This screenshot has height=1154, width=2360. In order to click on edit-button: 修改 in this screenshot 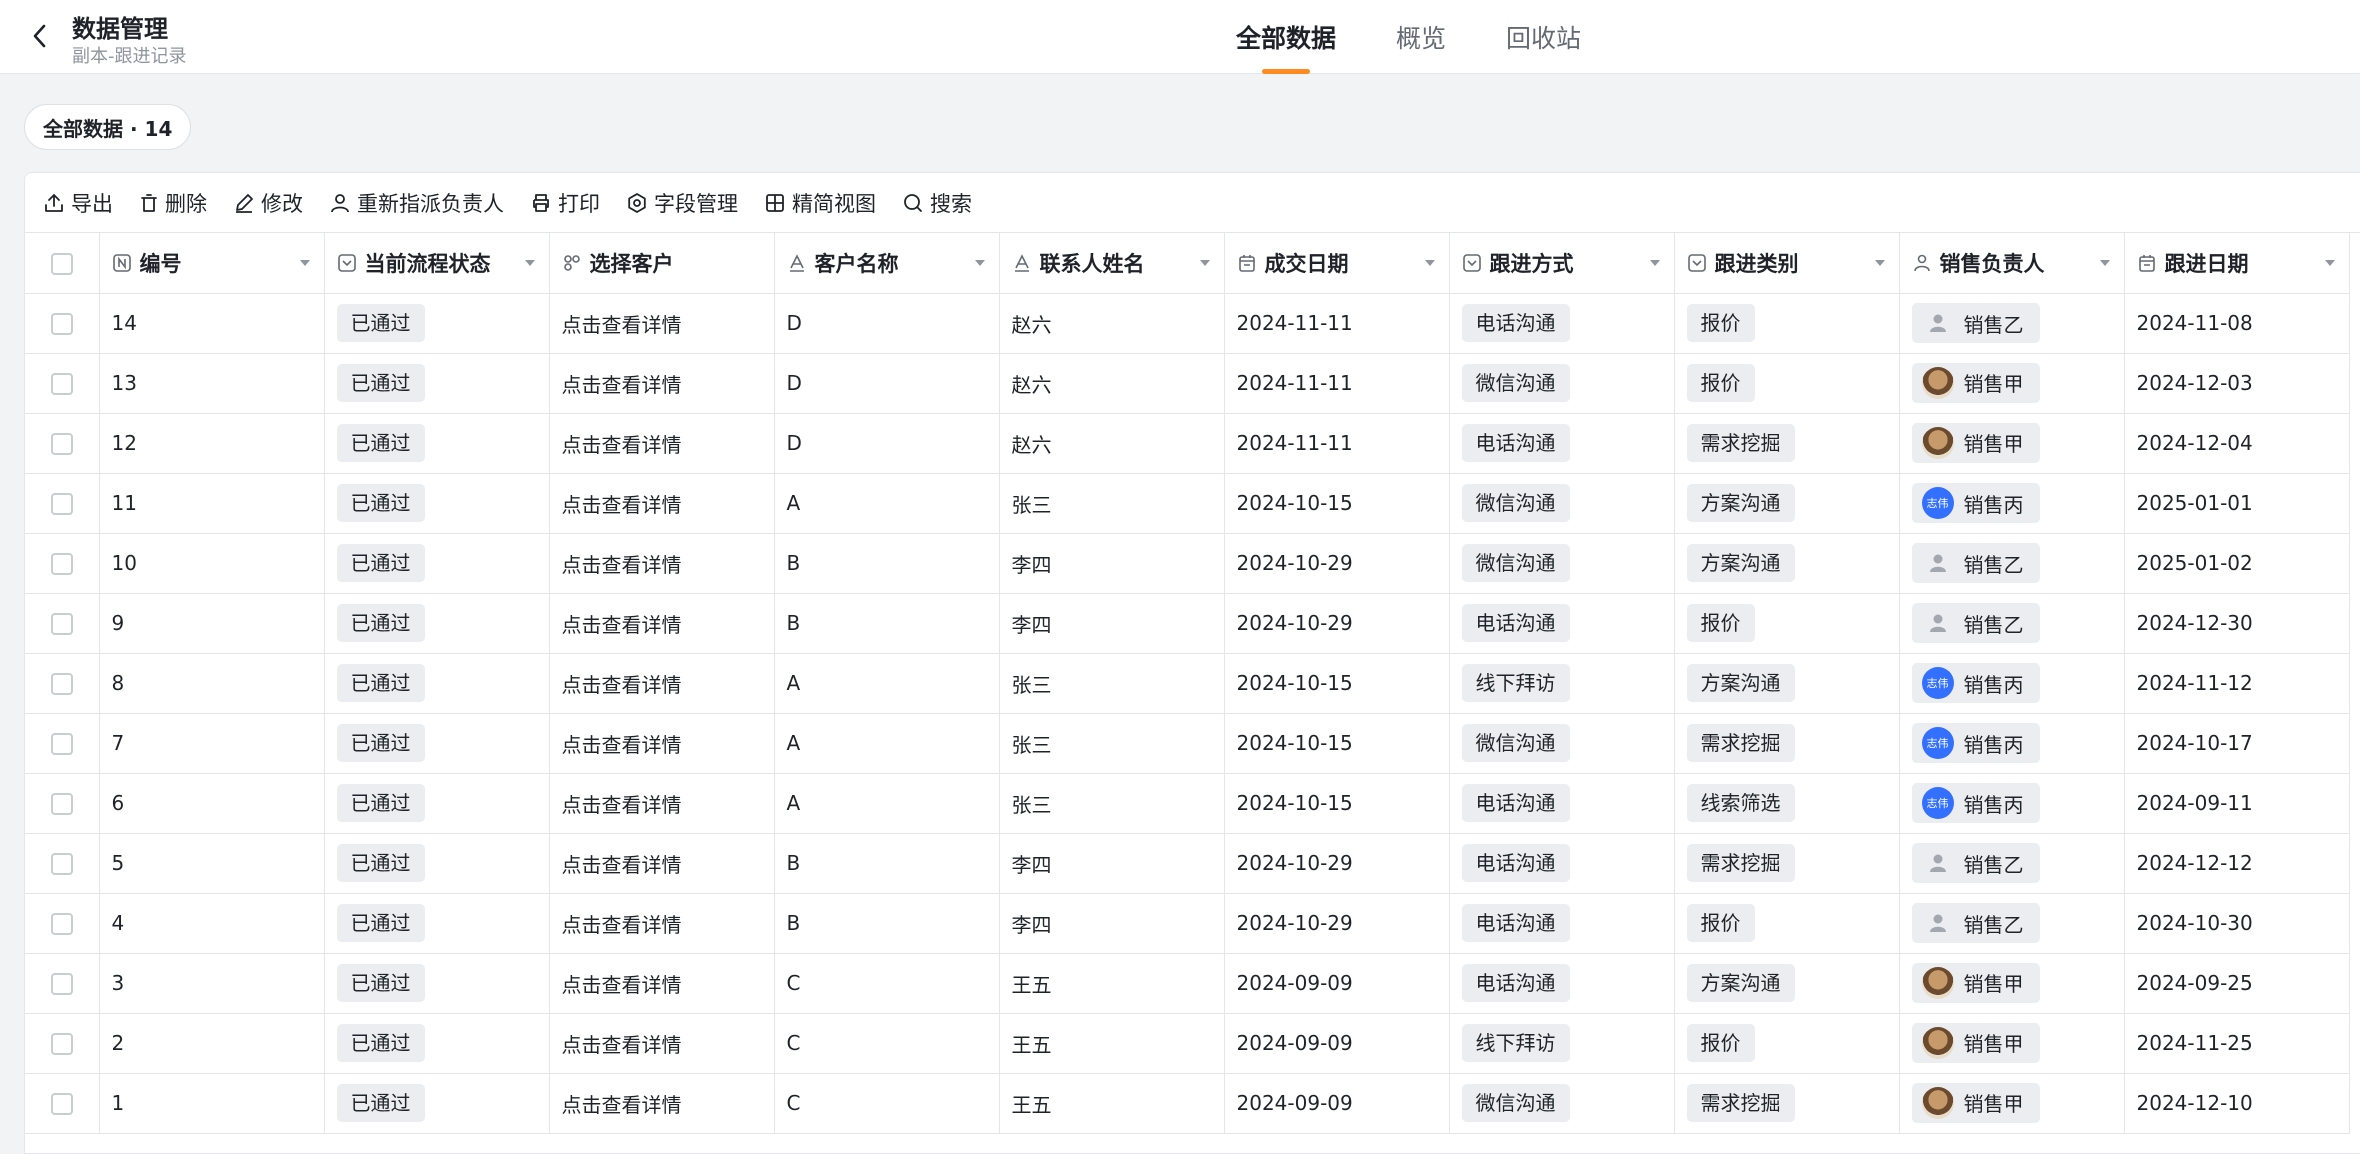, I will do `click(268, 203)`.